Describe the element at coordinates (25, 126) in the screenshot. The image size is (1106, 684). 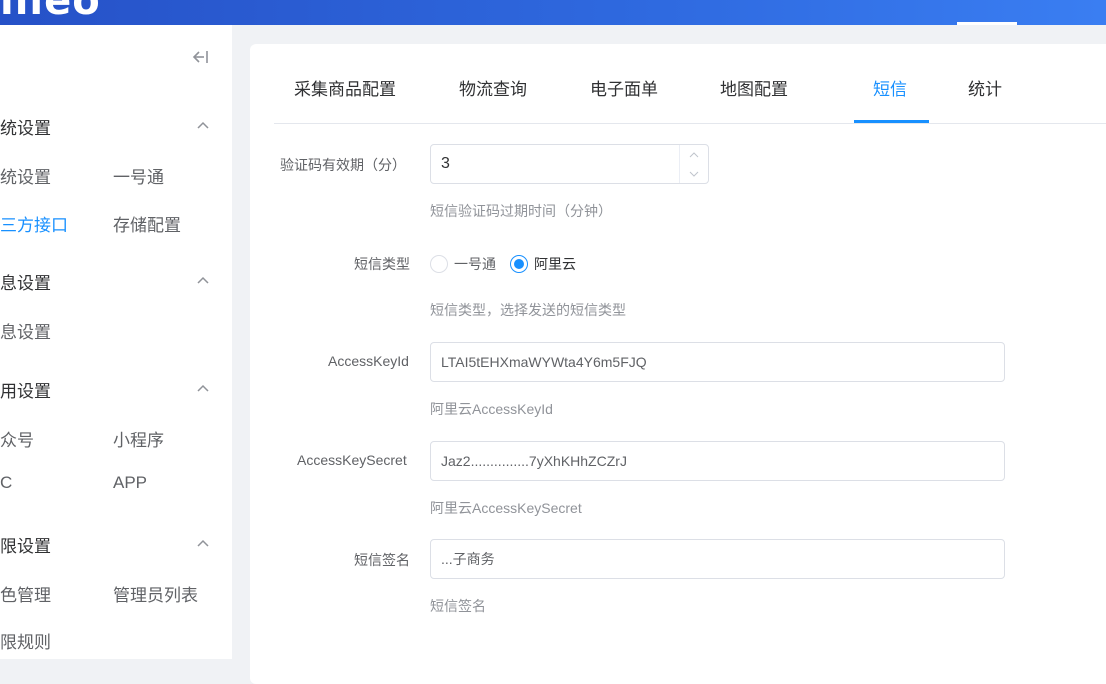
I see `sidebar-group-system: 统设置` at that location.